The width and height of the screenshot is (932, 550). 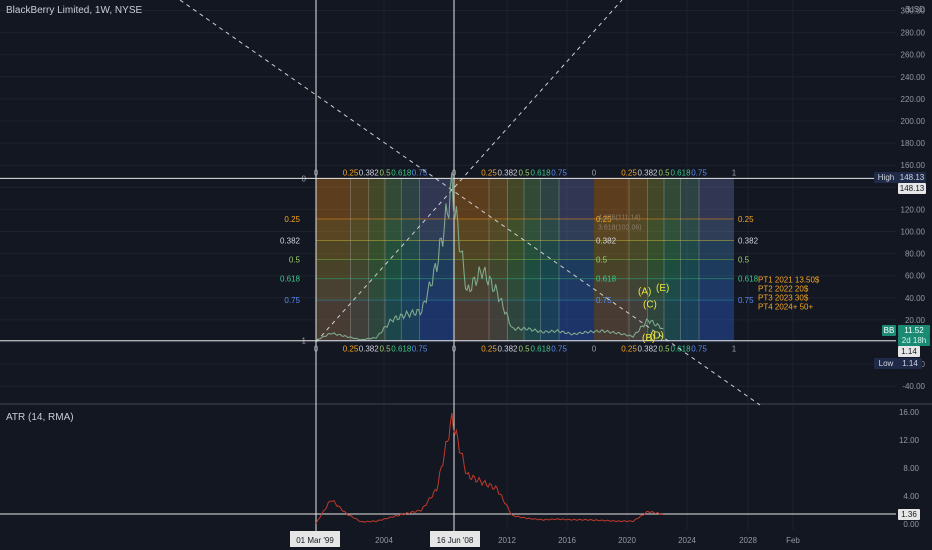 I want to click on price-axis-tick: 260.00, so click(x=913, y=55).